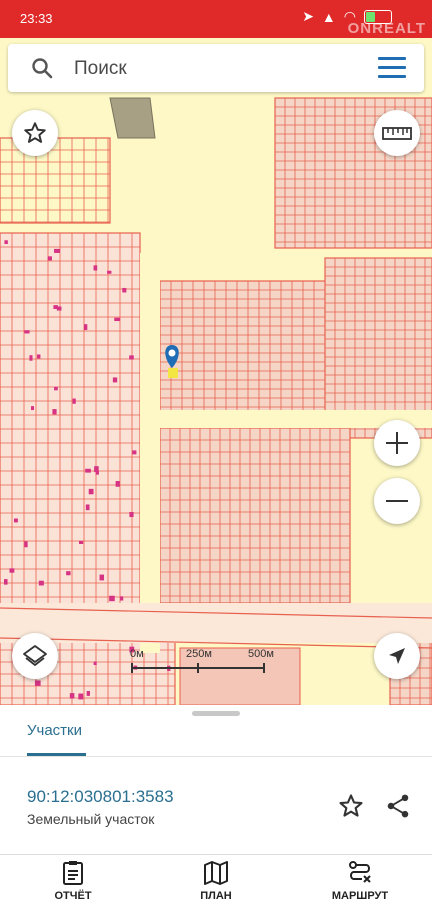 The image size is (432, 910). What do you see at coordinates (54, 730) in the screenshot?
I see `tab-parcels: Участки` at bounding box center [54, 730].